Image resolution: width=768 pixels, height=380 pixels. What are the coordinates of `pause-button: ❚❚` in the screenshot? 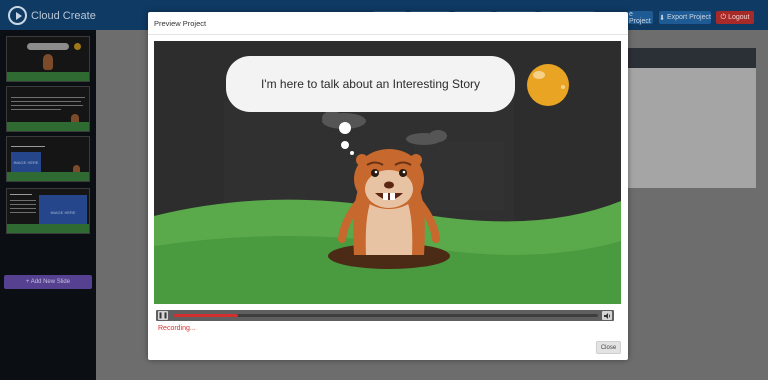 It's located at (163, 315).